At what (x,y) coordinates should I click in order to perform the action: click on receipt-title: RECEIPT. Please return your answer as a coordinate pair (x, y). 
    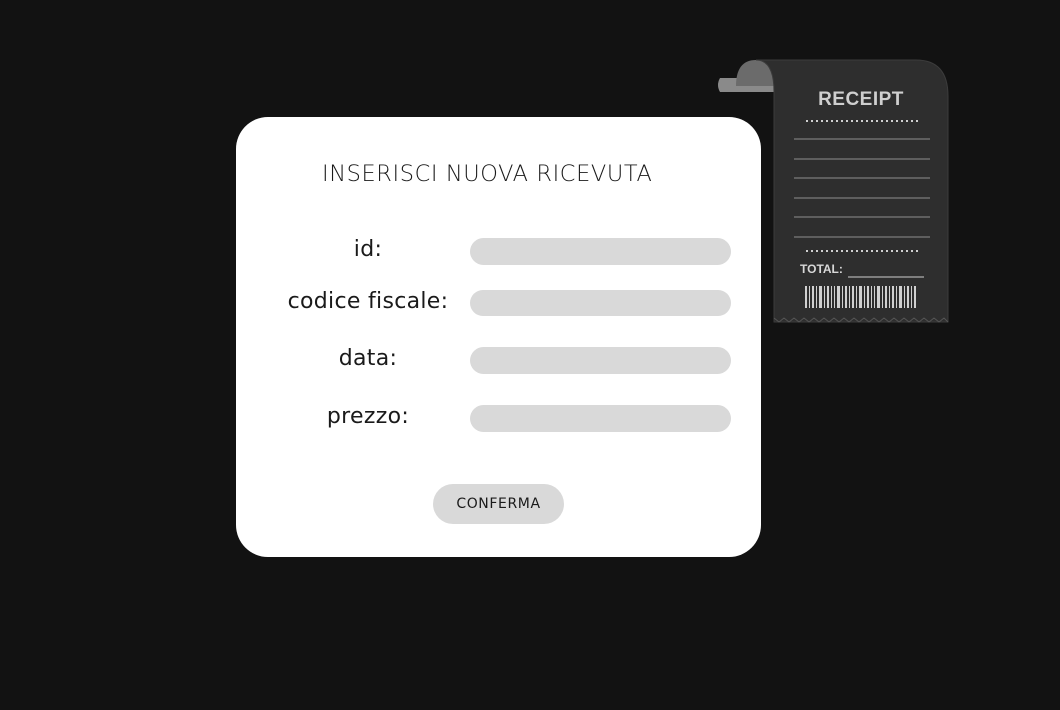
    Looking at the image, I should click on (861, 99).